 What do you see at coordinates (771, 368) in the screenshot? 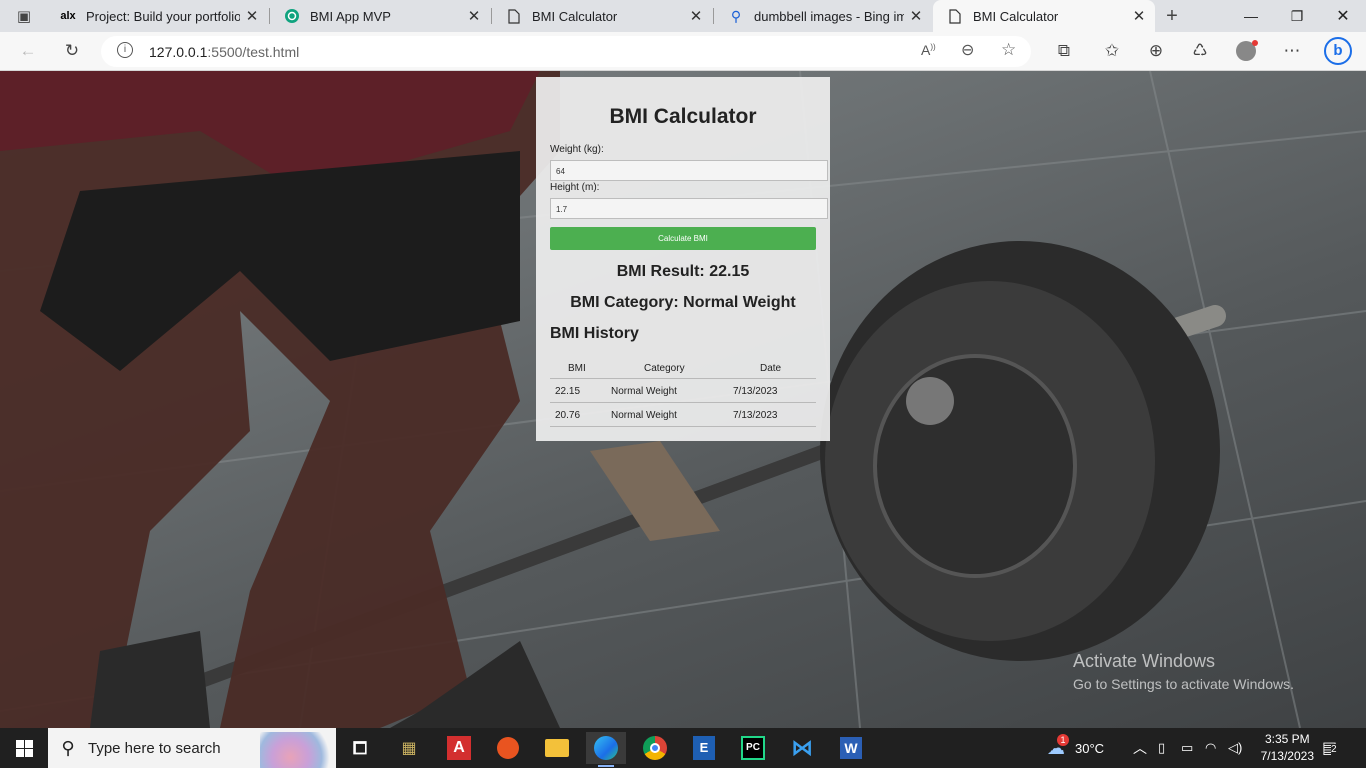
I see `header-date: Date` at bounding box center [771, 368].